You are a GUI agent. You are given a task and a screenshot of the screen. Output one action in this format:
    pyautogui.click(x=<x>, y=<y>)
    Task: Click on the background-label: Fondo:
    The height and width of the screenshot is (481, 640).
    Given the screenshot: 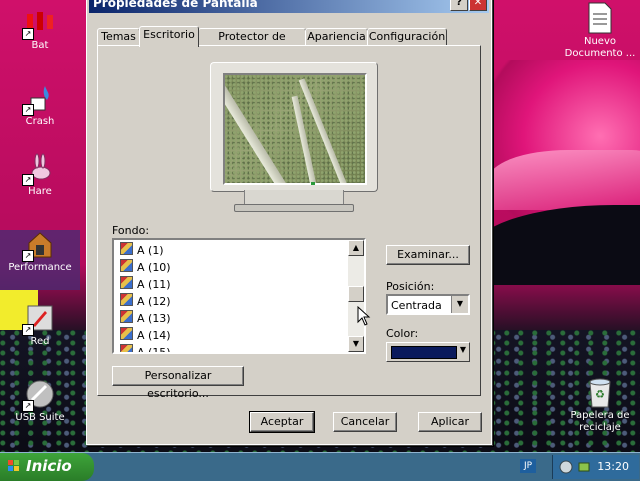 What is the action you would take?
    pyautogui.click(x=131, y=230)
    